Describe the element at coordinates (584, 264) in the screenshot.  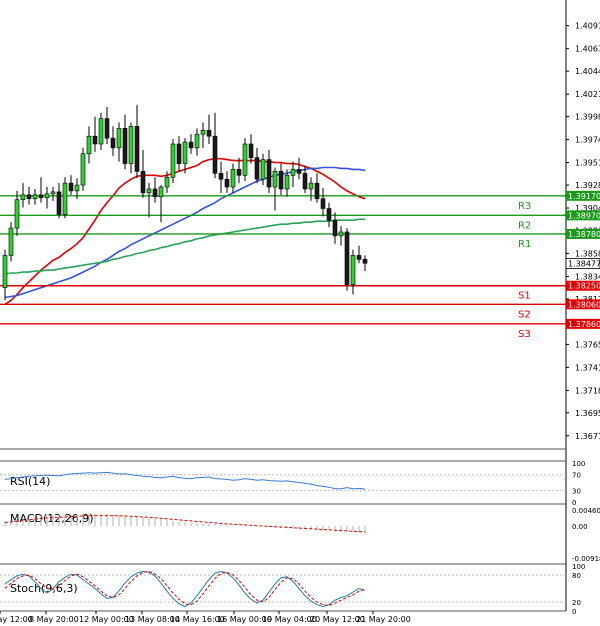
I see `current-price-label: 1.38477` at that location.